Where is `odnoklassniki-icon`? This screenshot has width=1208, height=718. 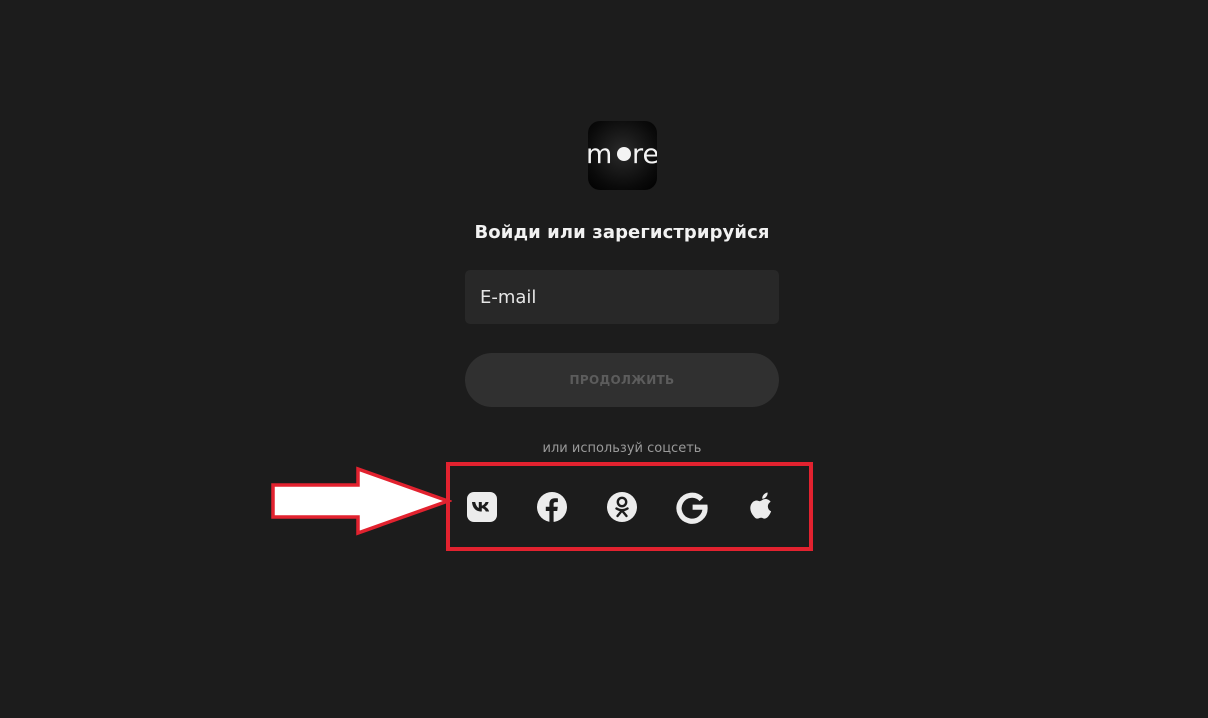 odnoklassniki-icon is located at coordinates (622, 507).